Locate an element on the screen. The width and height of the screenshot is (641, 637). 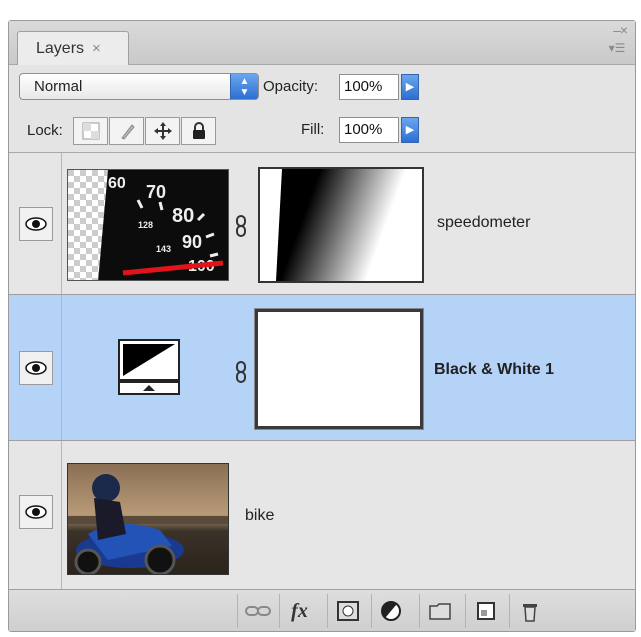
layer-mask-thumbnail-gradient is located at coordinates (341, 225).